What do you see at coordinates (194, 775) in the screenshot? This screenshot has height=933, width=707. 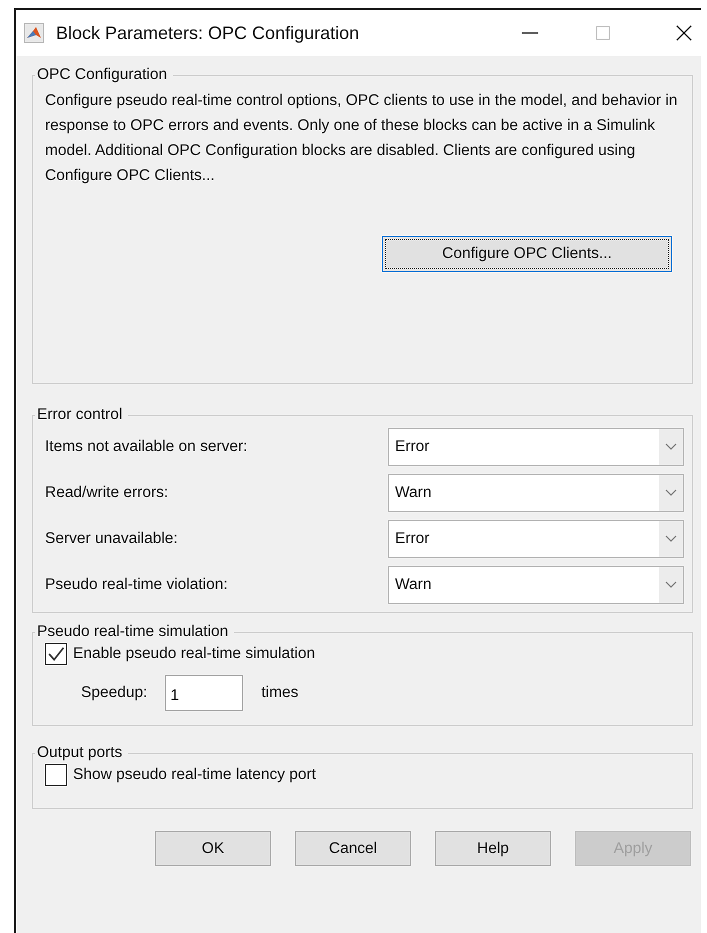 I see `checkbox-label: Show pseudo real-time latency port` at bounding box center [194, 775].